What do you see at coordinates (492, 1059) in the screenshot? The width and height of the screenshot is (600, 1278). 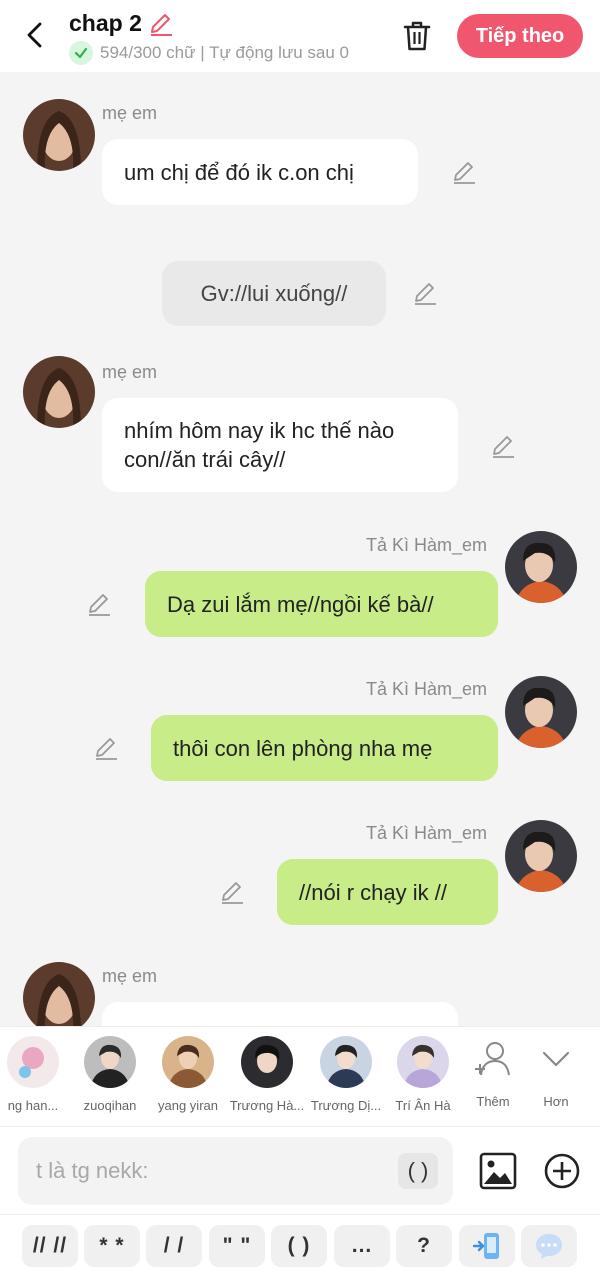 I see `add-person-icon` at bounding box center [492, 1059].